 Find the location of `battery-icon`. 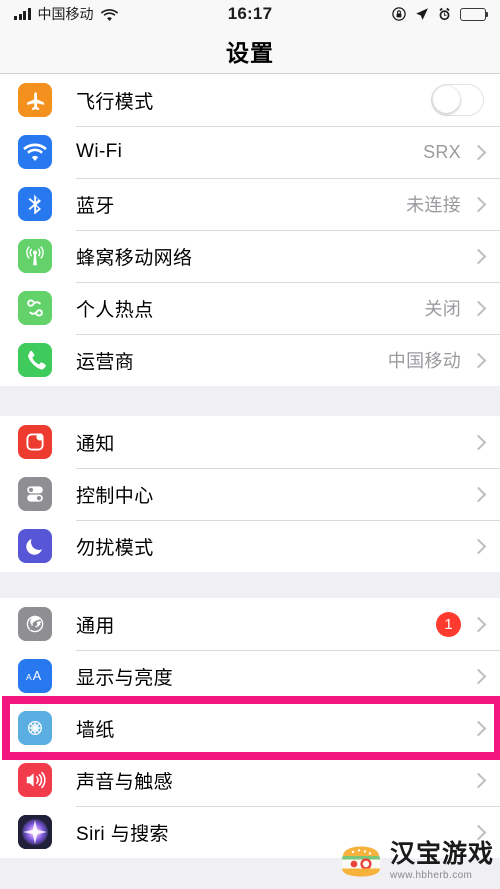

battery-icon is located at coordinates (474, 14).